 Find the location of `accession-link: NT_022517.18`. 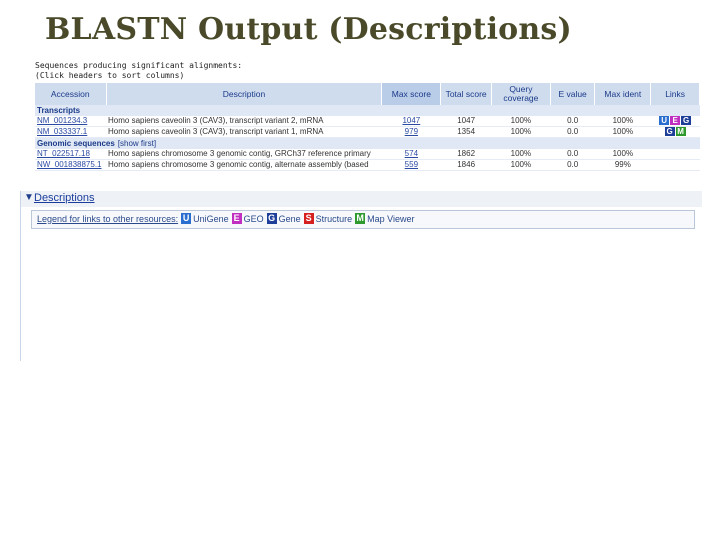

accession-link: NT_022517.18 is located at coordinates (70, 154).